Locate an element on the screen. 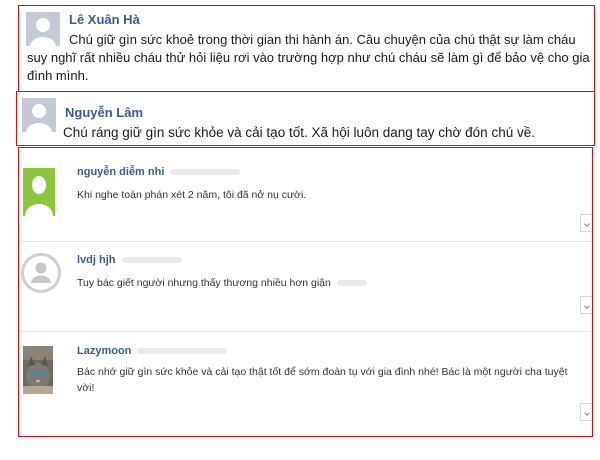 This screenshot has height=460, width=600. cat-photo-avatar-icon is located at coordinates (38, 370).